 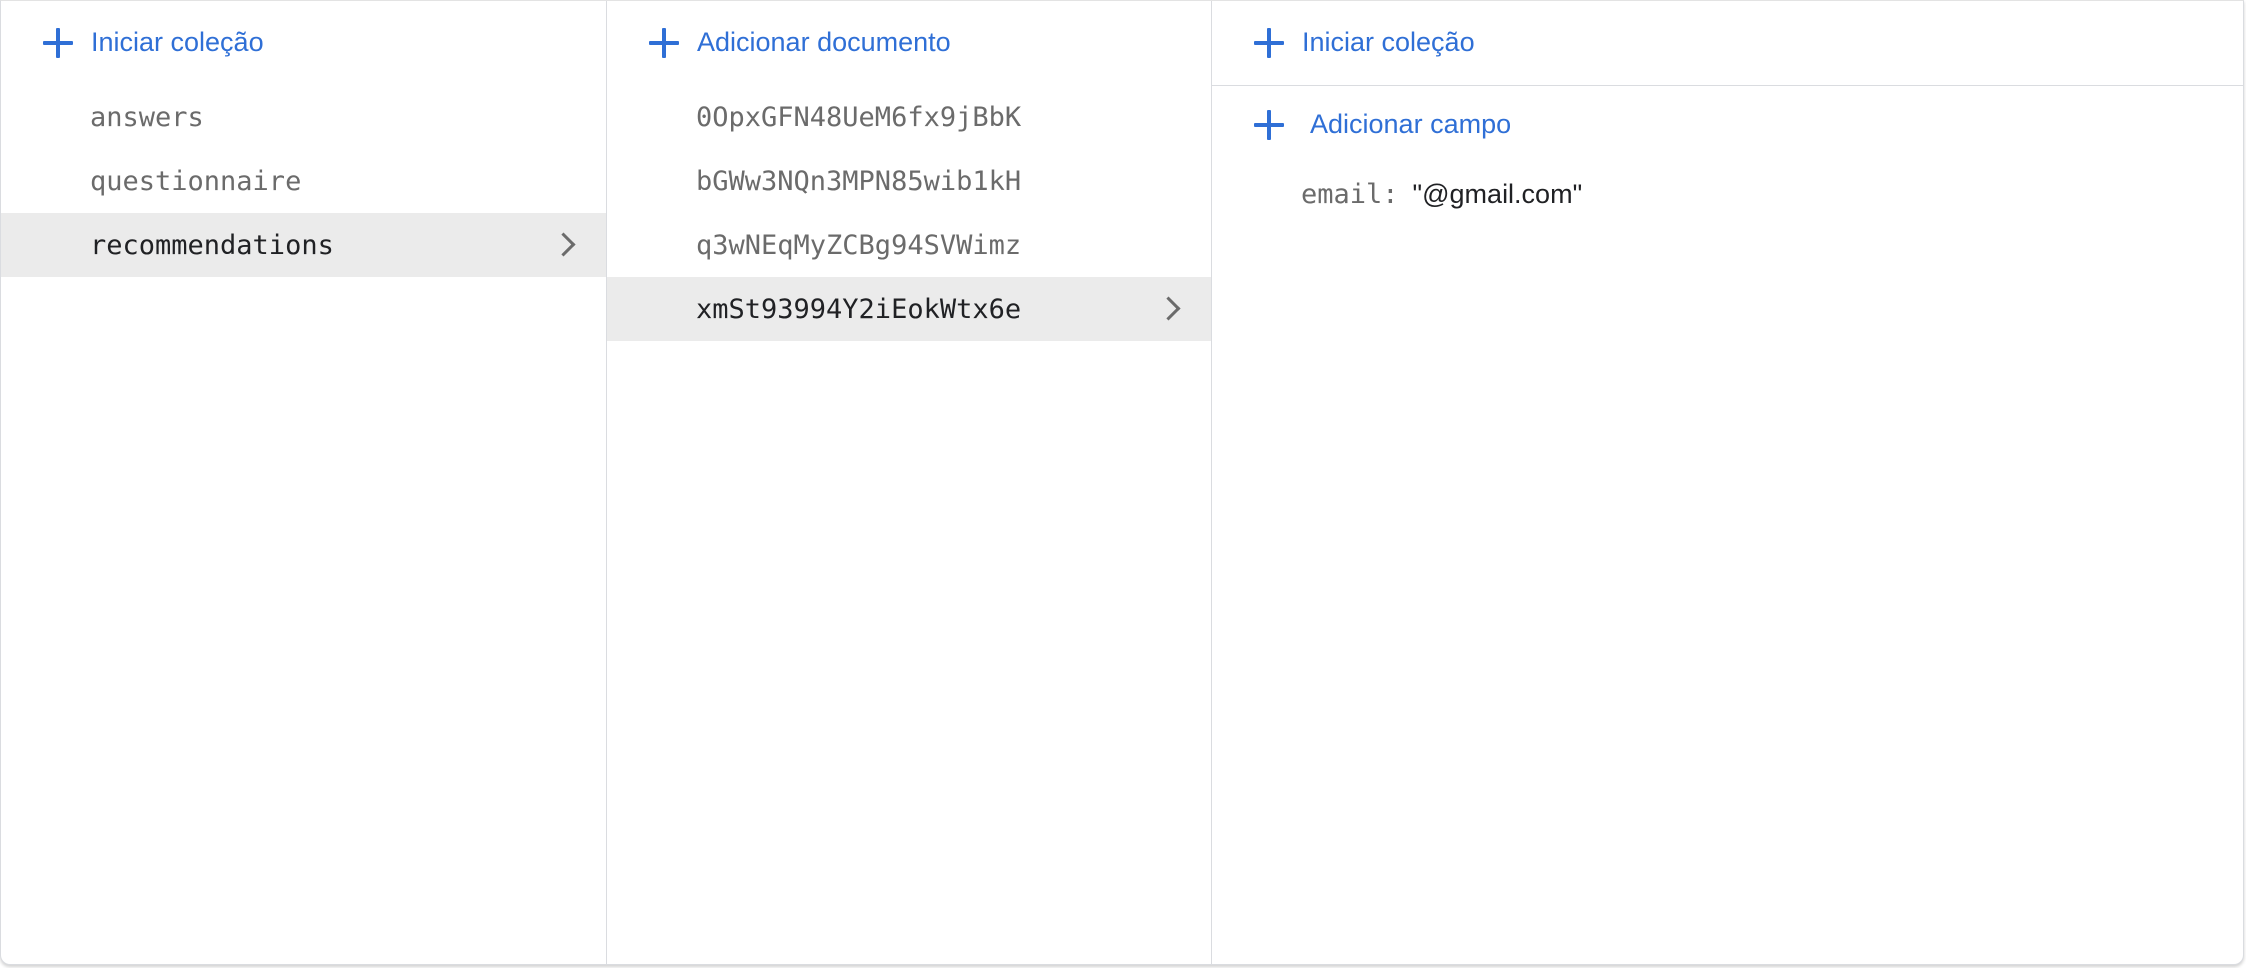 I want to click on field-row-email: email : "@gmail.com", so click(x=1441, y=194).